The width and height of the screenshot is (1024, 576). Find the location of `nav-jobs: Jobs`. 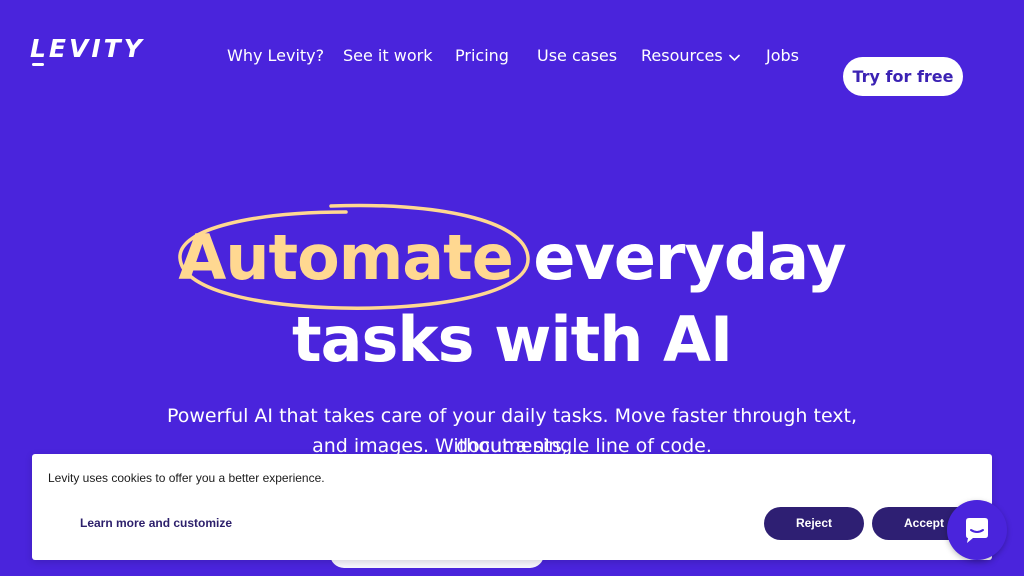

nav-jobs: Jobs is located at coordinates (782, 55).